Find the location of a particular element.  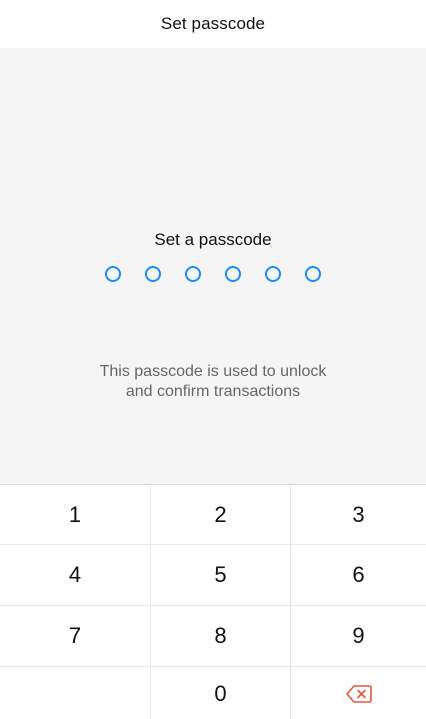

passcode-hint-line: This passcode is used to unlock is located at coordinates (213, 371).